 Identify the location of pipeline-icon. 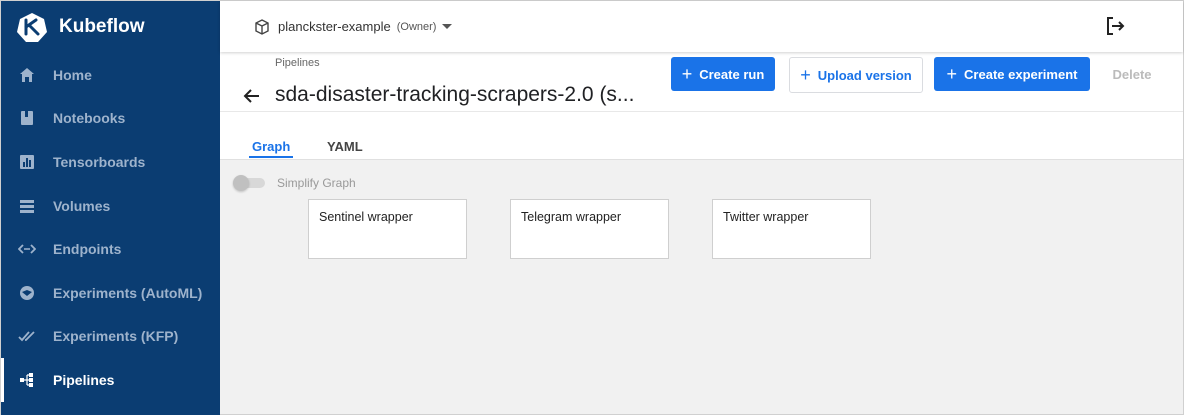
(27, 380).